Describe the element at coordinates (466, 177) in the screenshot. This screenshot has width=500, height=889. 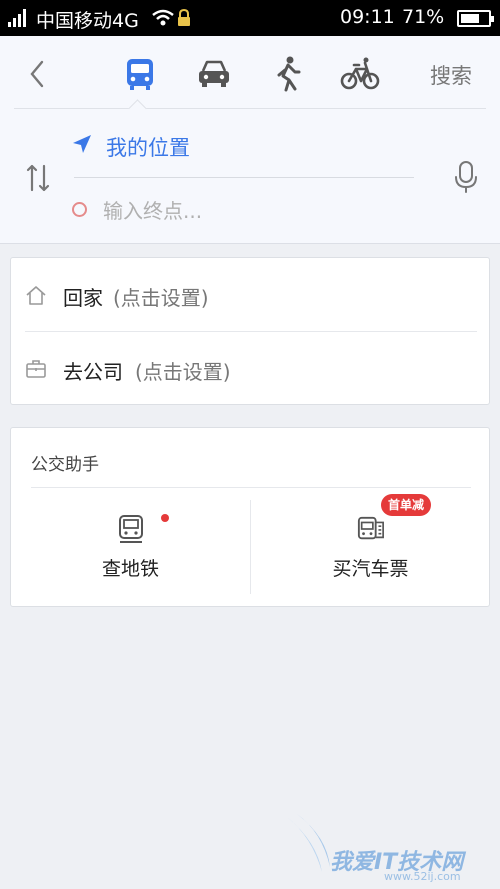
I see `microphone-icon` at that location.